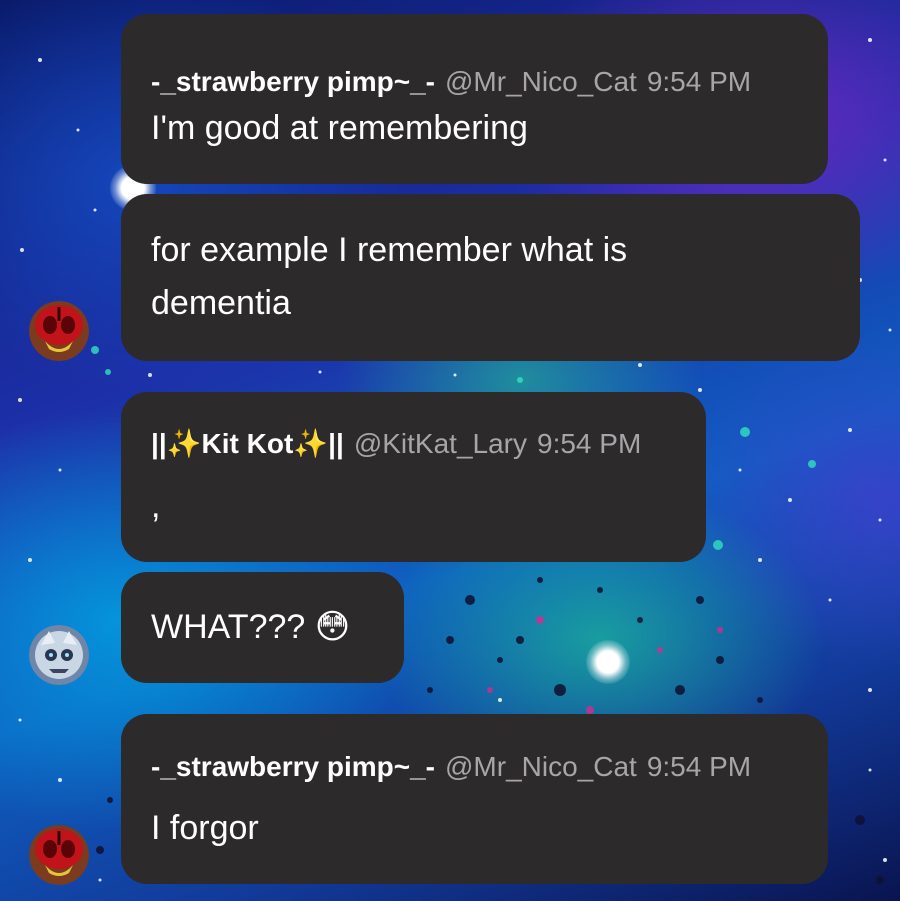 The image size is (900, 901). Describe the element at coordinates (205, 828) in the screenshot. I see `message-text: I forgor` at that location.